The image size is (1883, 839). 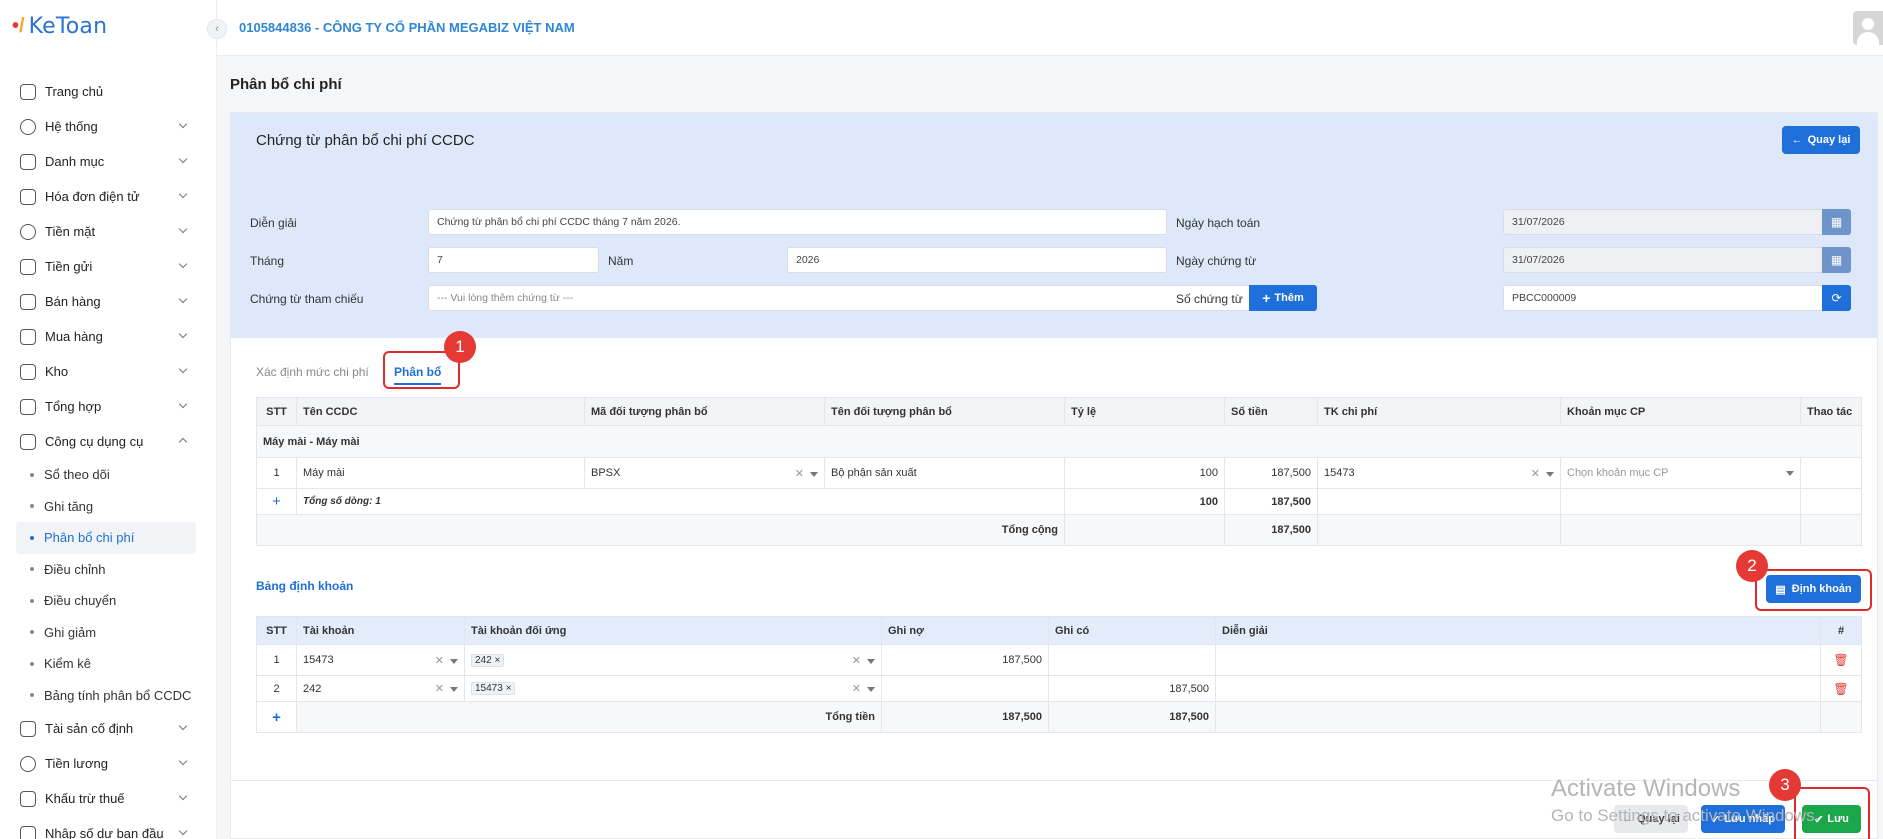 What do you see at coordinates (1836, 298) in the screenshot?
I see `refresh-icon: ⟳` at bounding box center [1836, 298].